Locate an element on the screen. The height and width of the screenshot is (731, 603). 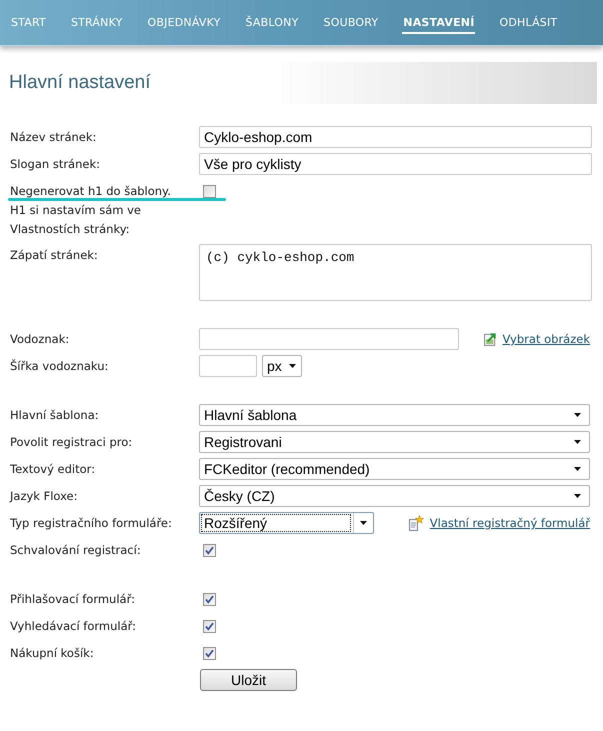
dropdown: Rozšířený is located at coordinates (286, 523).